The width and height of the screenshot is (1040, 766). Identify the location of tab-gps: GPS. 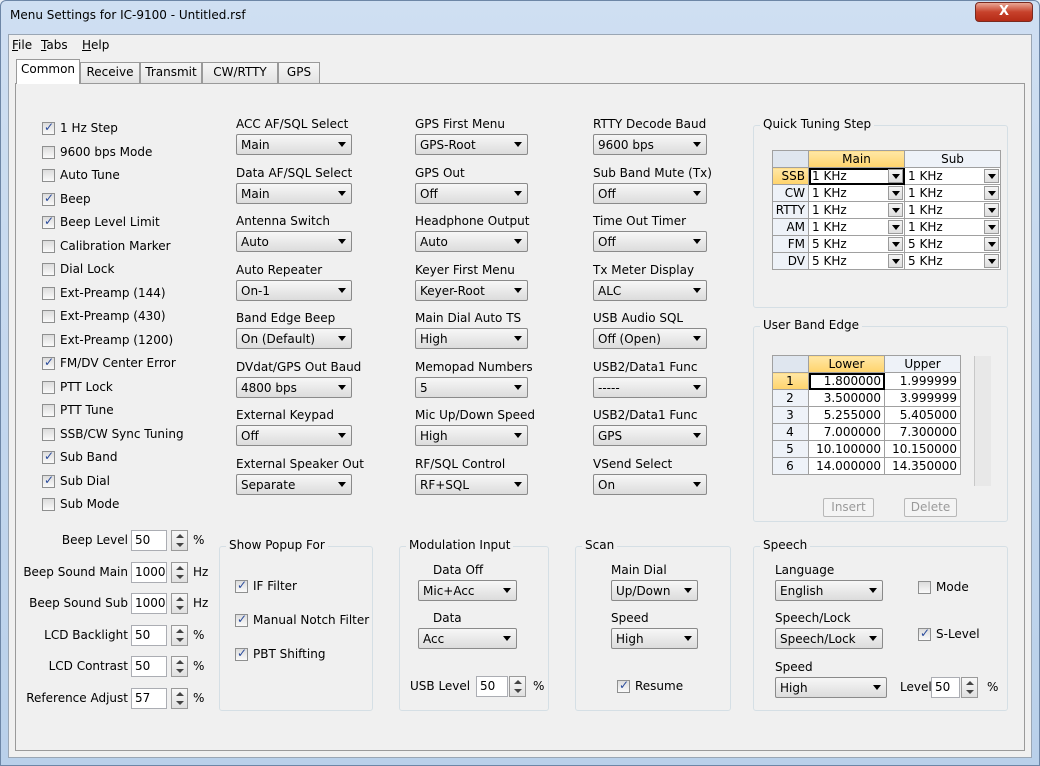
(299, 72).